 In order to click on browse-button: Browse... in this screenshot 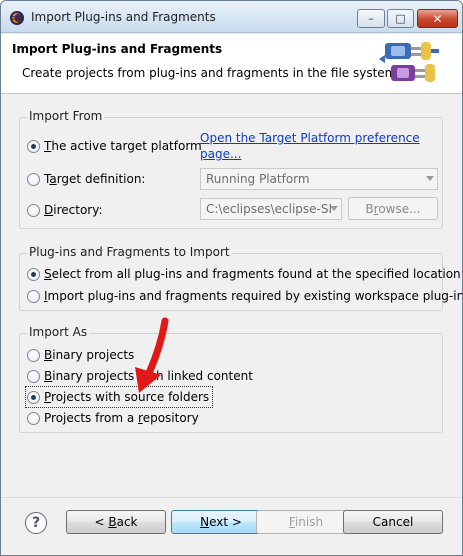, I will do `click(393, 208)`.